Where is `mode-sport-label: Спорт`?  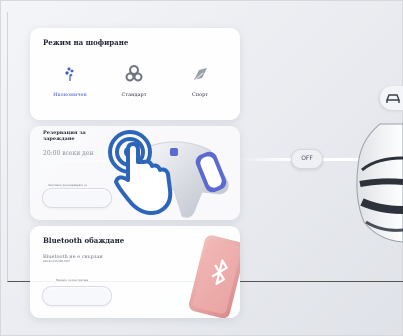 mode-sport-label: Спорт is located at coordinates (200, 95).